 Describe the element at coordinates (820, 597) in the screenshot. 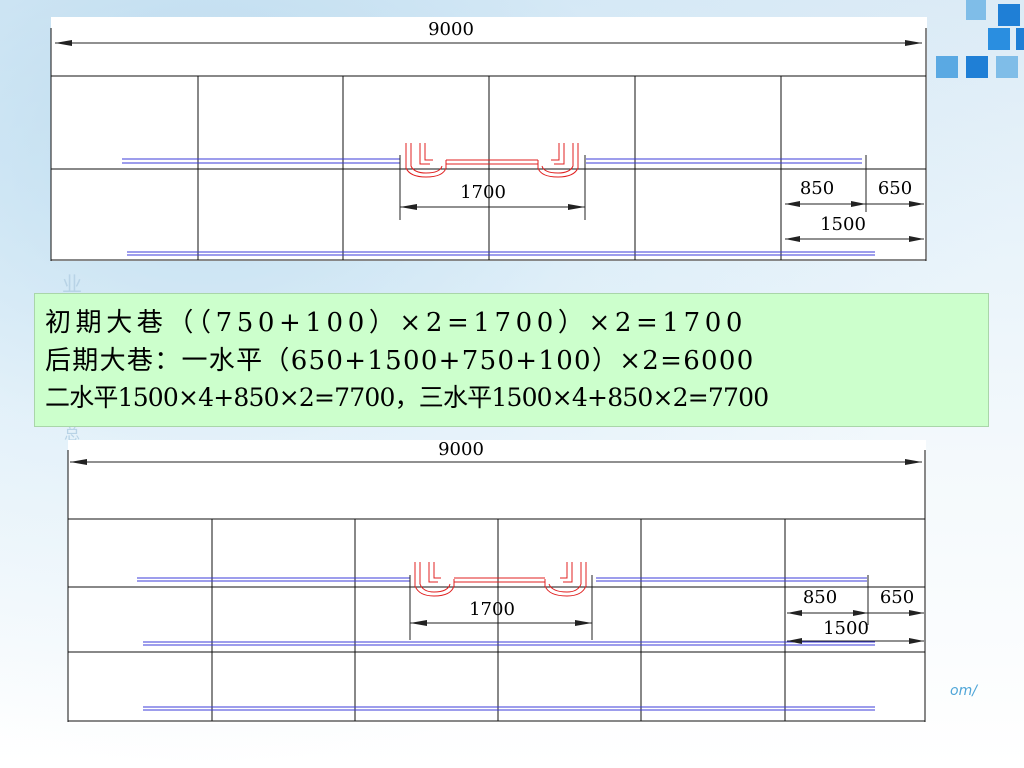

I see `bottom-right-dim-850: 850` at that location.